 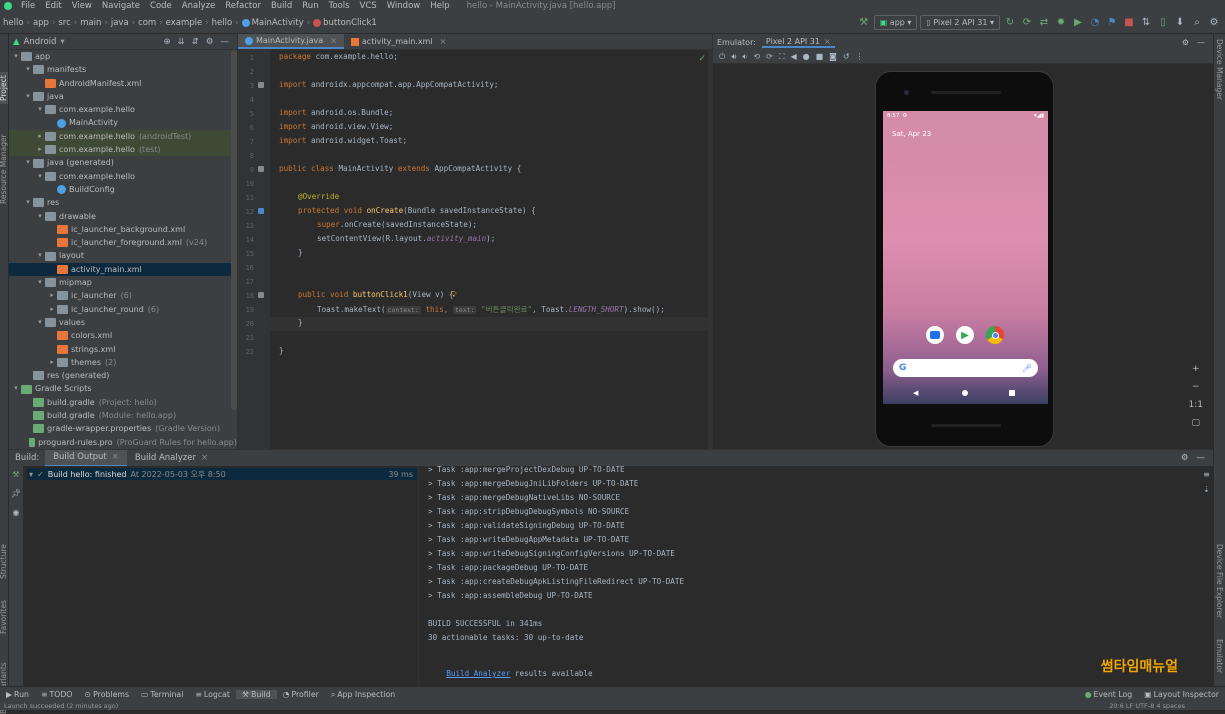 What do you see at coordinates (161, 6) in the screenshot?
I see `menu-code: Code` at bounding box center [161, 6].